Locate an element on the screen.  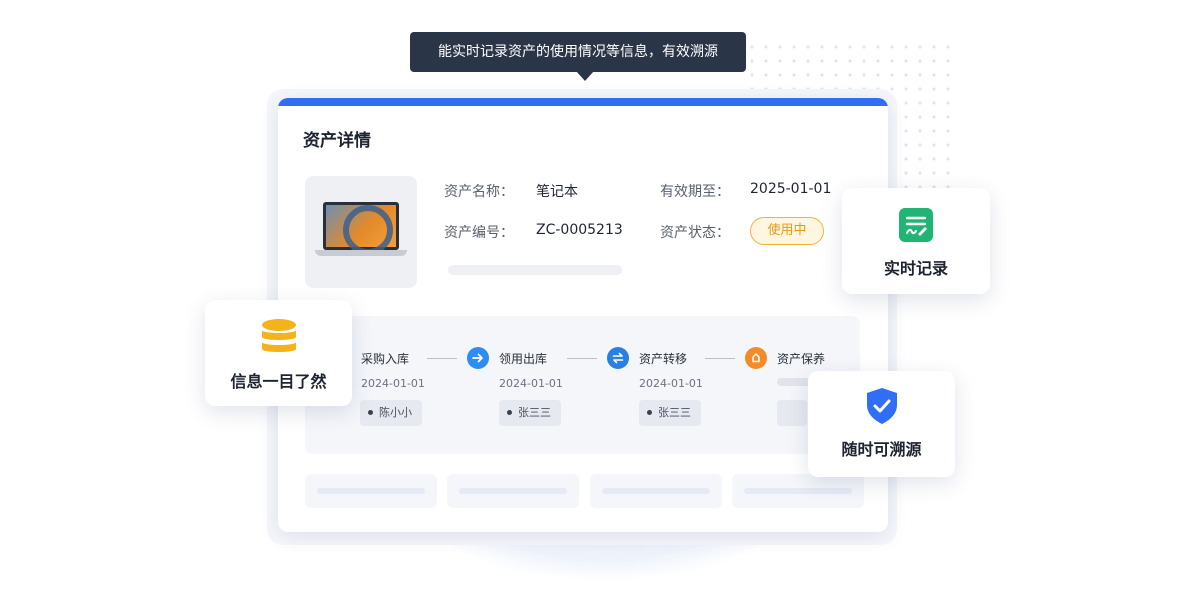
transfer-icon is located at coordinates (618, 358).